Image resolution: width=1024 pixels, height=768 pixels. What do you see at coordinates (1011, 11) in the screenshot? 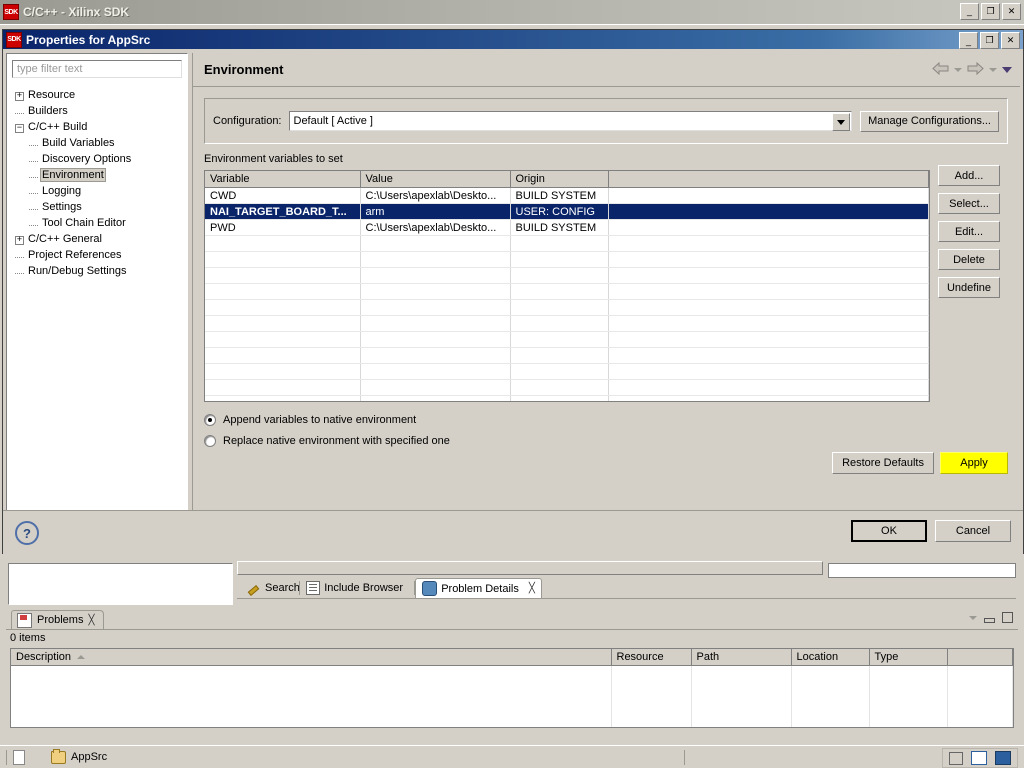
I see `app-close-button: ✕` at bounding box center [1011, 11].